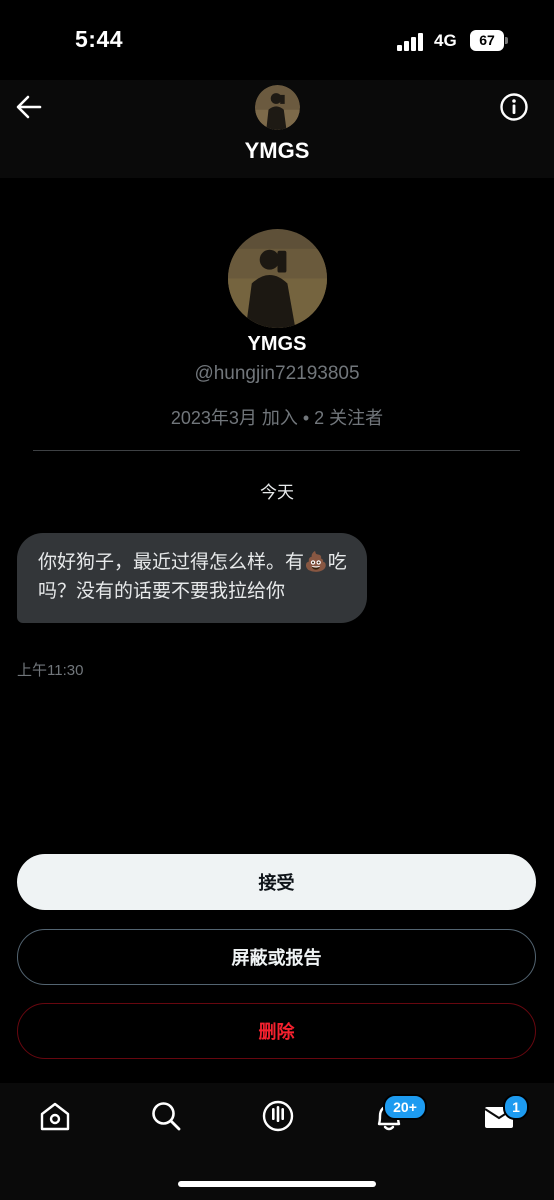  Describe the element at coordinates (166, 1116) in the screenshot. I see `search-icon` at that location.